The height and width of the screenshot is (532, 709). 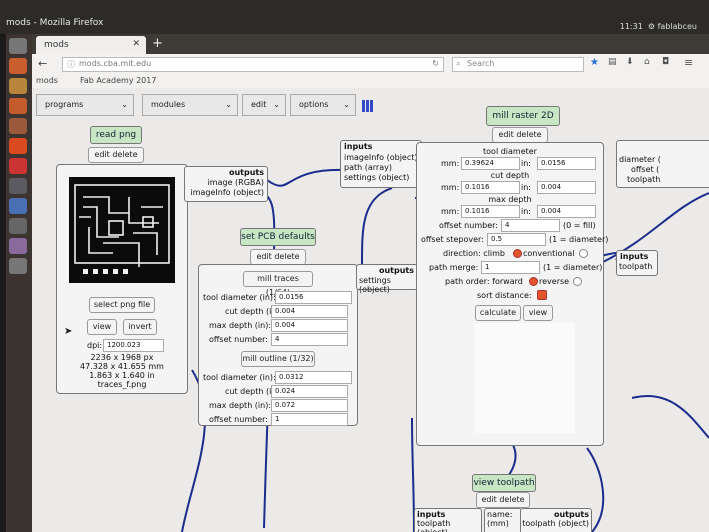 What do you see at coordinates (504, 483) in the screenshot?
I see `view-toolpath-title: view toolpath` at bounding box center [504, 483].